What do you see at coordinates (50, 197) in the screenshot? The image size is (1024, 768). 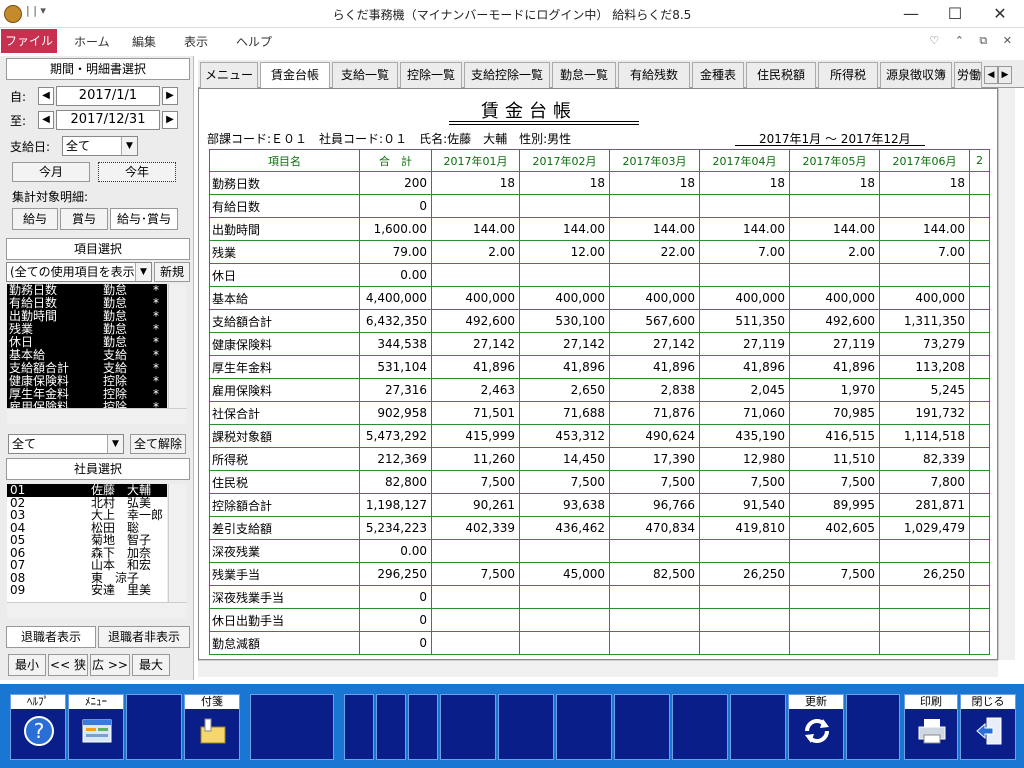 I see `target-label: 集計対象明細:` at bounding box center [50, 197].